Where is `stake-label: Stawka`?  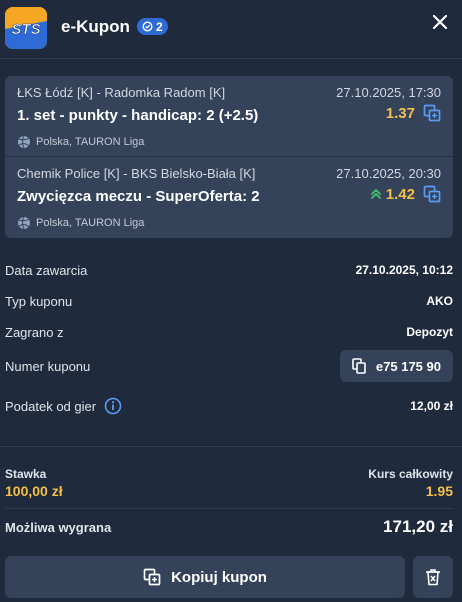
stake-label: Stawka is located at coordinates (26, 474).